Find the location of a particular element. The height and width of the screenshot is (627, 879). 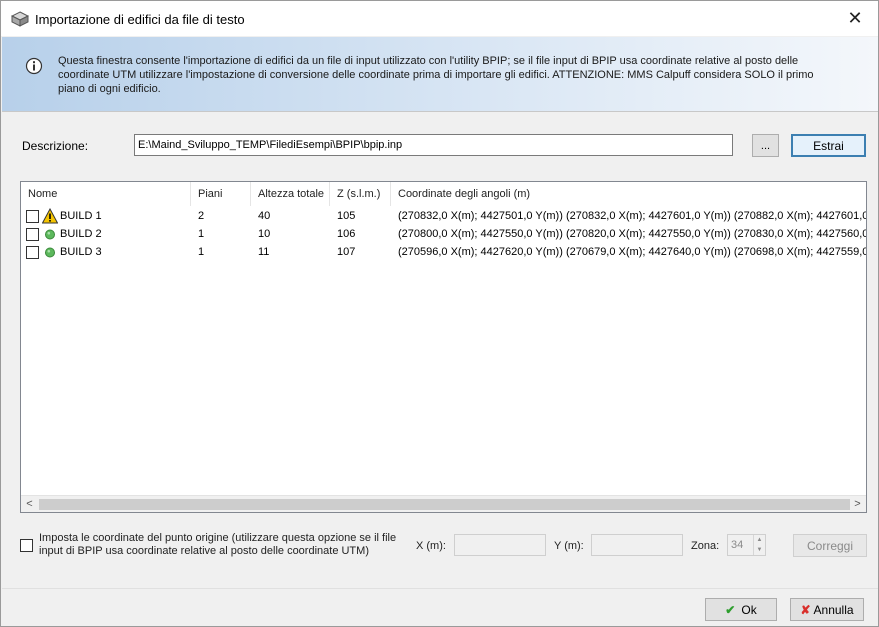

description-label: Descrizione: is located at coordinates (55, 146).